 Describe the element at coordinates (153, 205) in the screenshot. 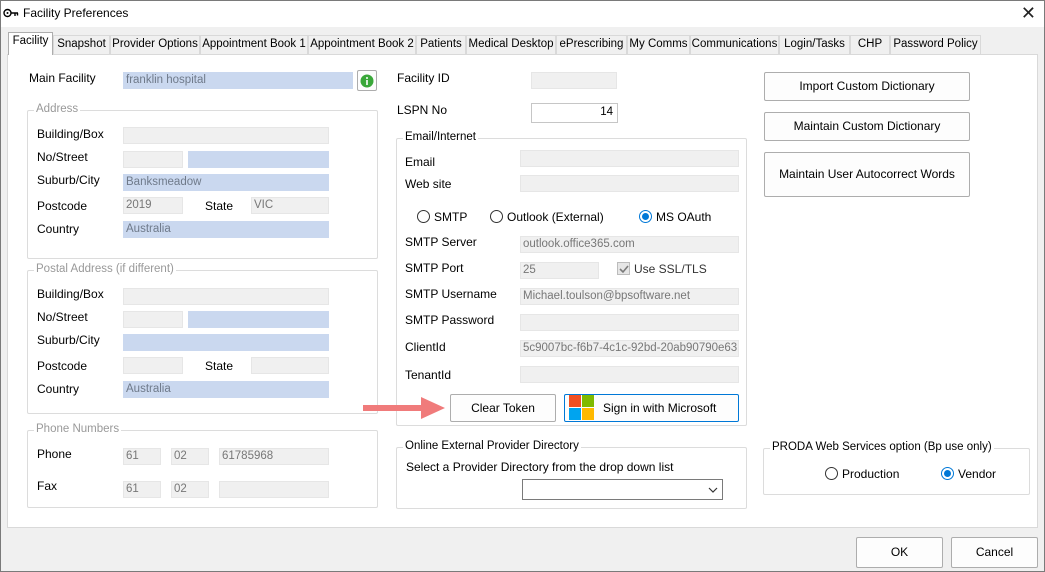

I see `address-postcode-field: 2019` at that location.